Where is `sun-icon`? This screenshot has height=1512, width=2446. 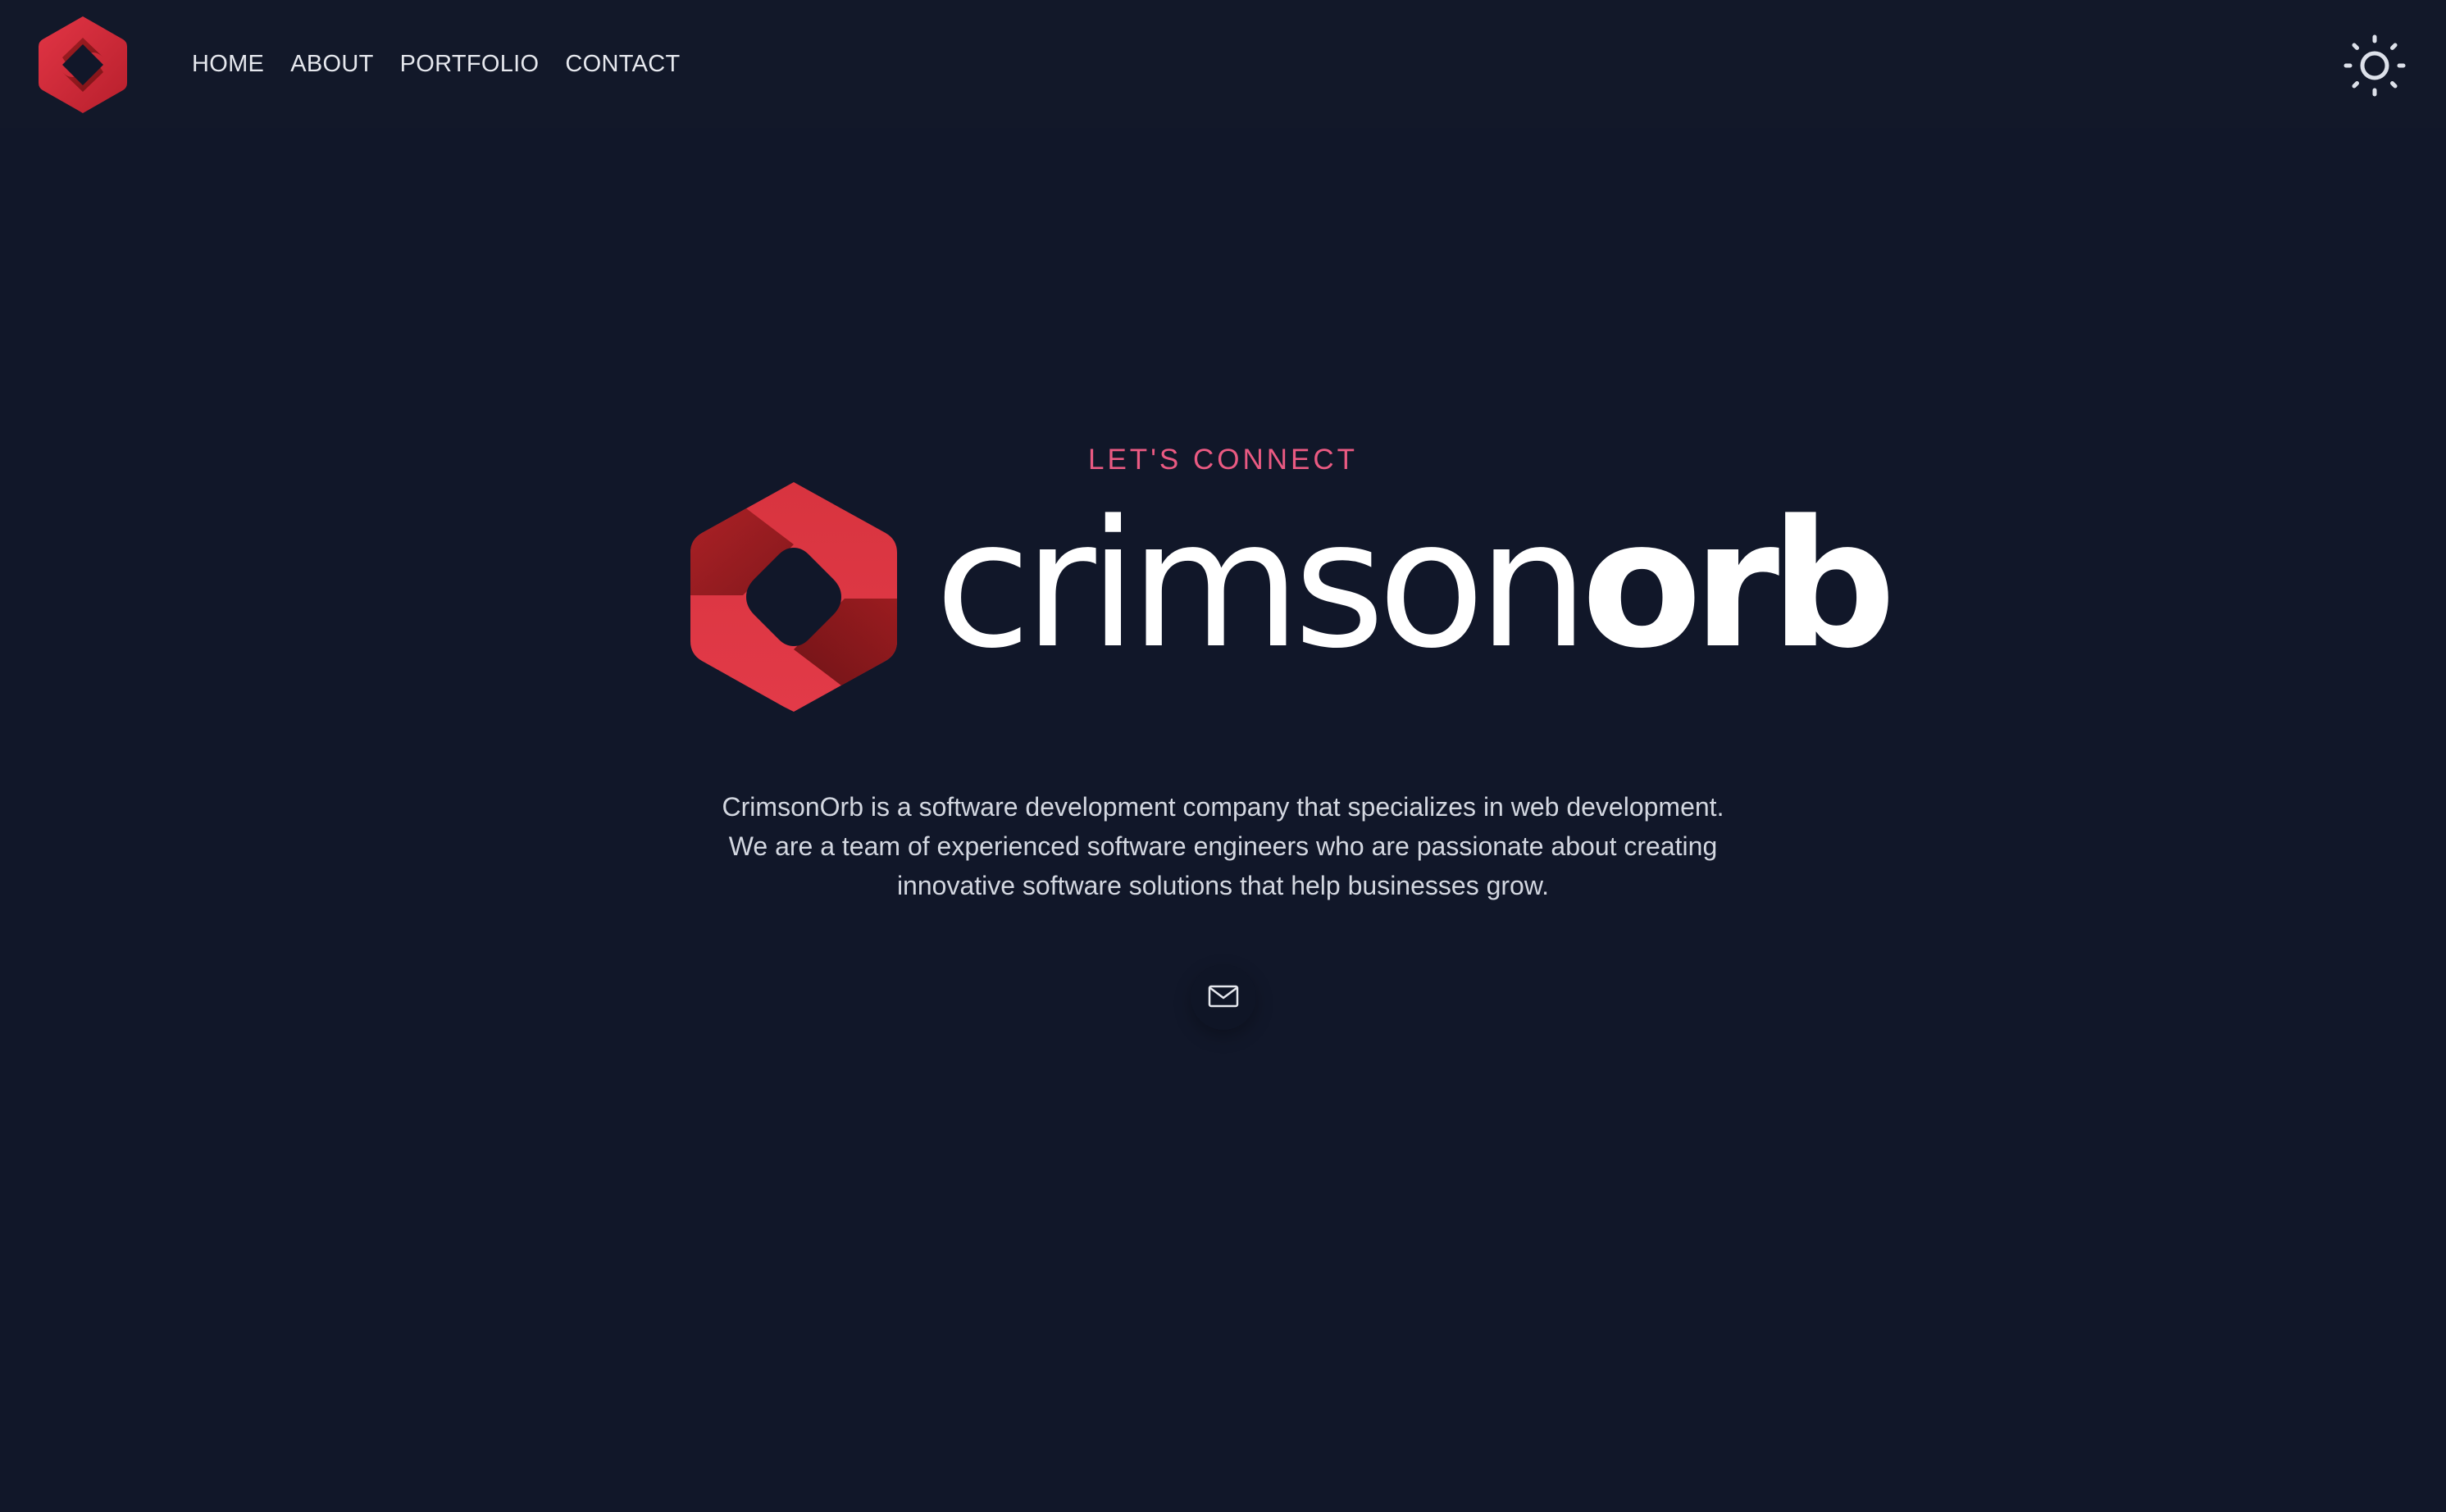
sun-icon is located at coordinates (2375, 65).